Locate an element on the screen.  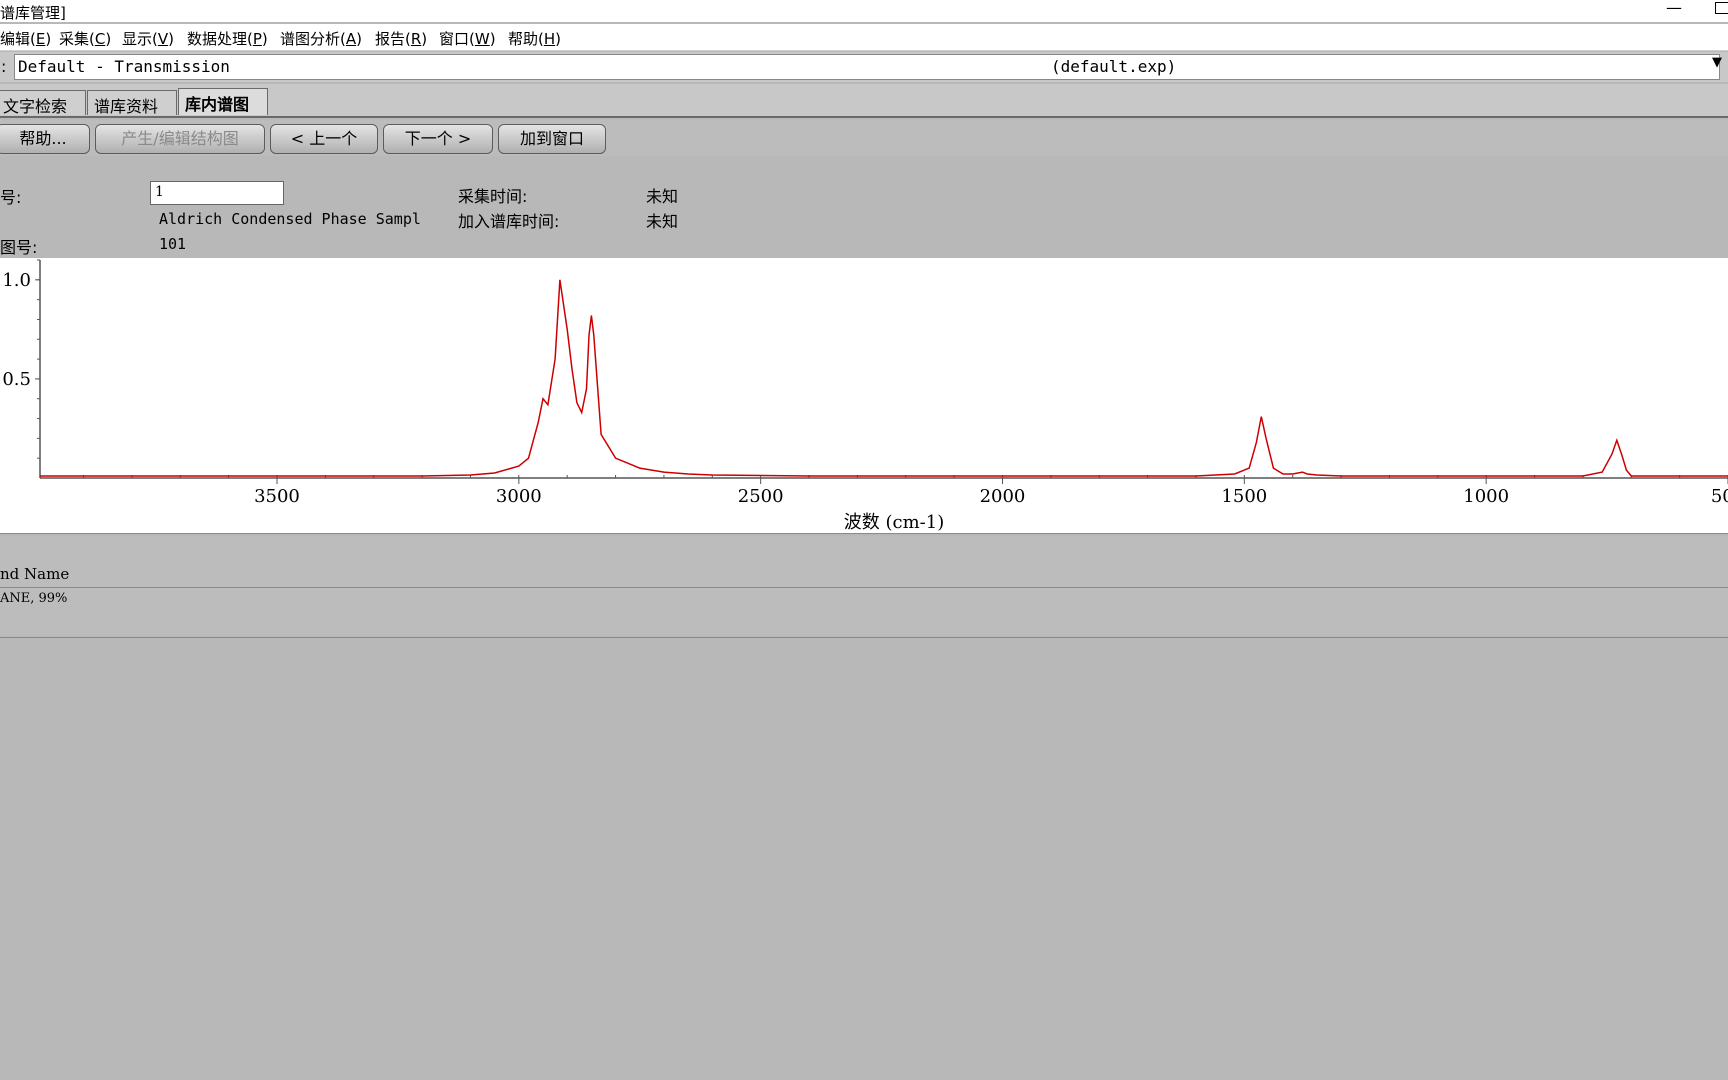
menu-edit: 编辑(E) is located at coordinates (25, 38).